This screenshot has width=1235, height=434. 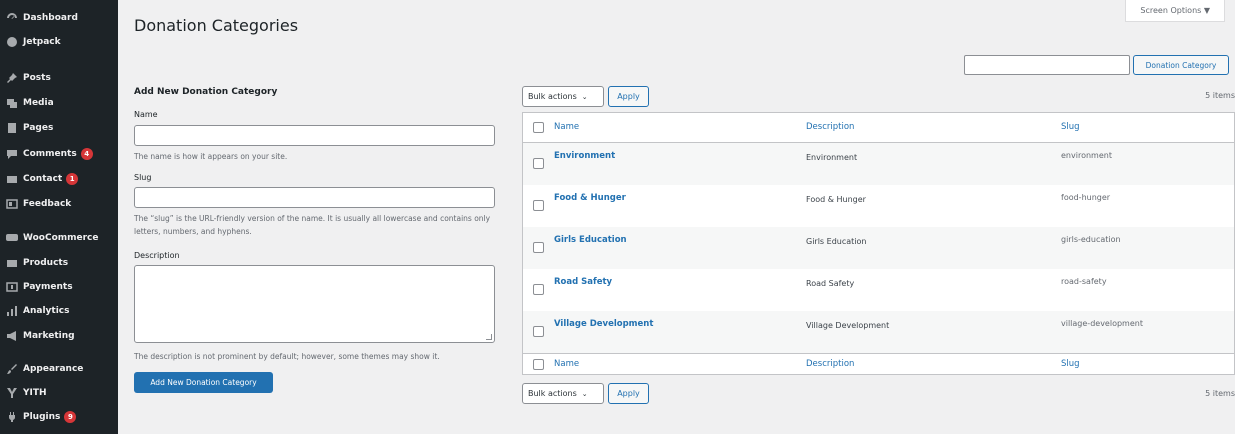 I want to click on row-name-link: Village Development, so click(x=603, y=324).